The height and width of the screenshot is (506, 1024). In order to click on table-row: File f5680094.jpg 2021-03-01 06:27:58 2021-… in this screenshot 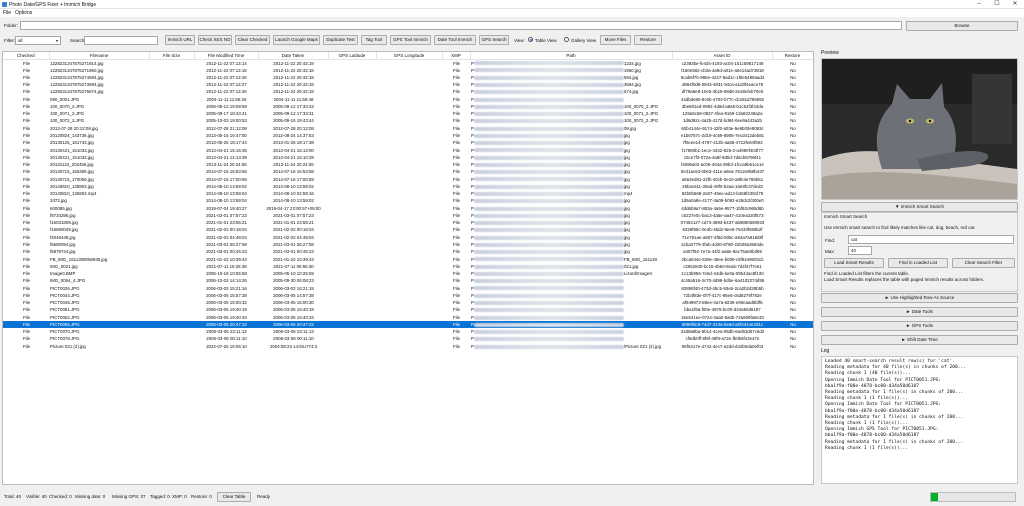, I will do `click(408, 244)`.